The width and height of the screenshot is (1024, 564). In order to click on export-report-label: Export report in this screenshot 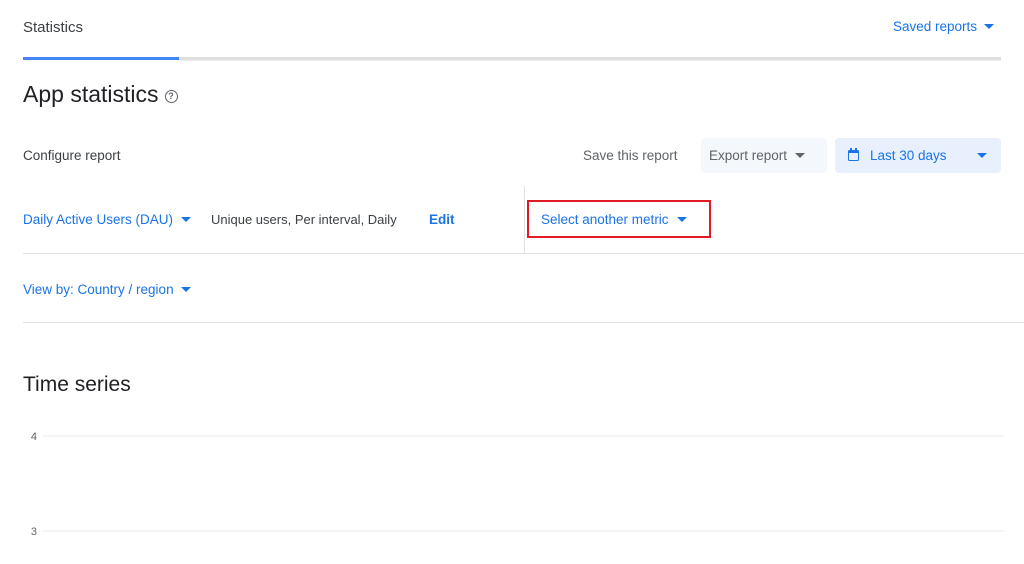, I will do `click(748, 155)`.